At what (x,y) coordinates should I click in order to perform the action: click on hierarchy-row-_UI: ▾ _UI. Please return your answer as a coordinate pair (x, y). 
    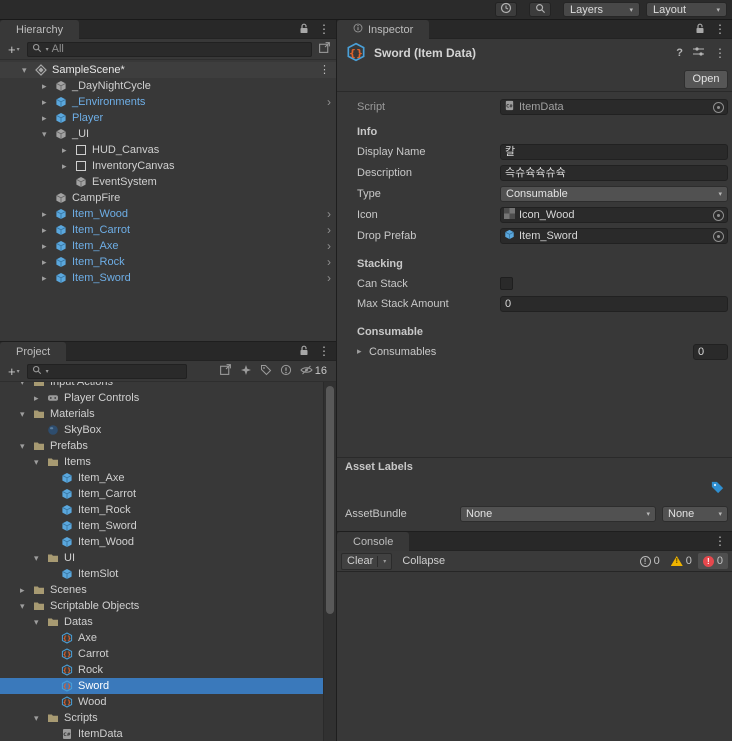
    Looking at the image, I should click on (168, 134).